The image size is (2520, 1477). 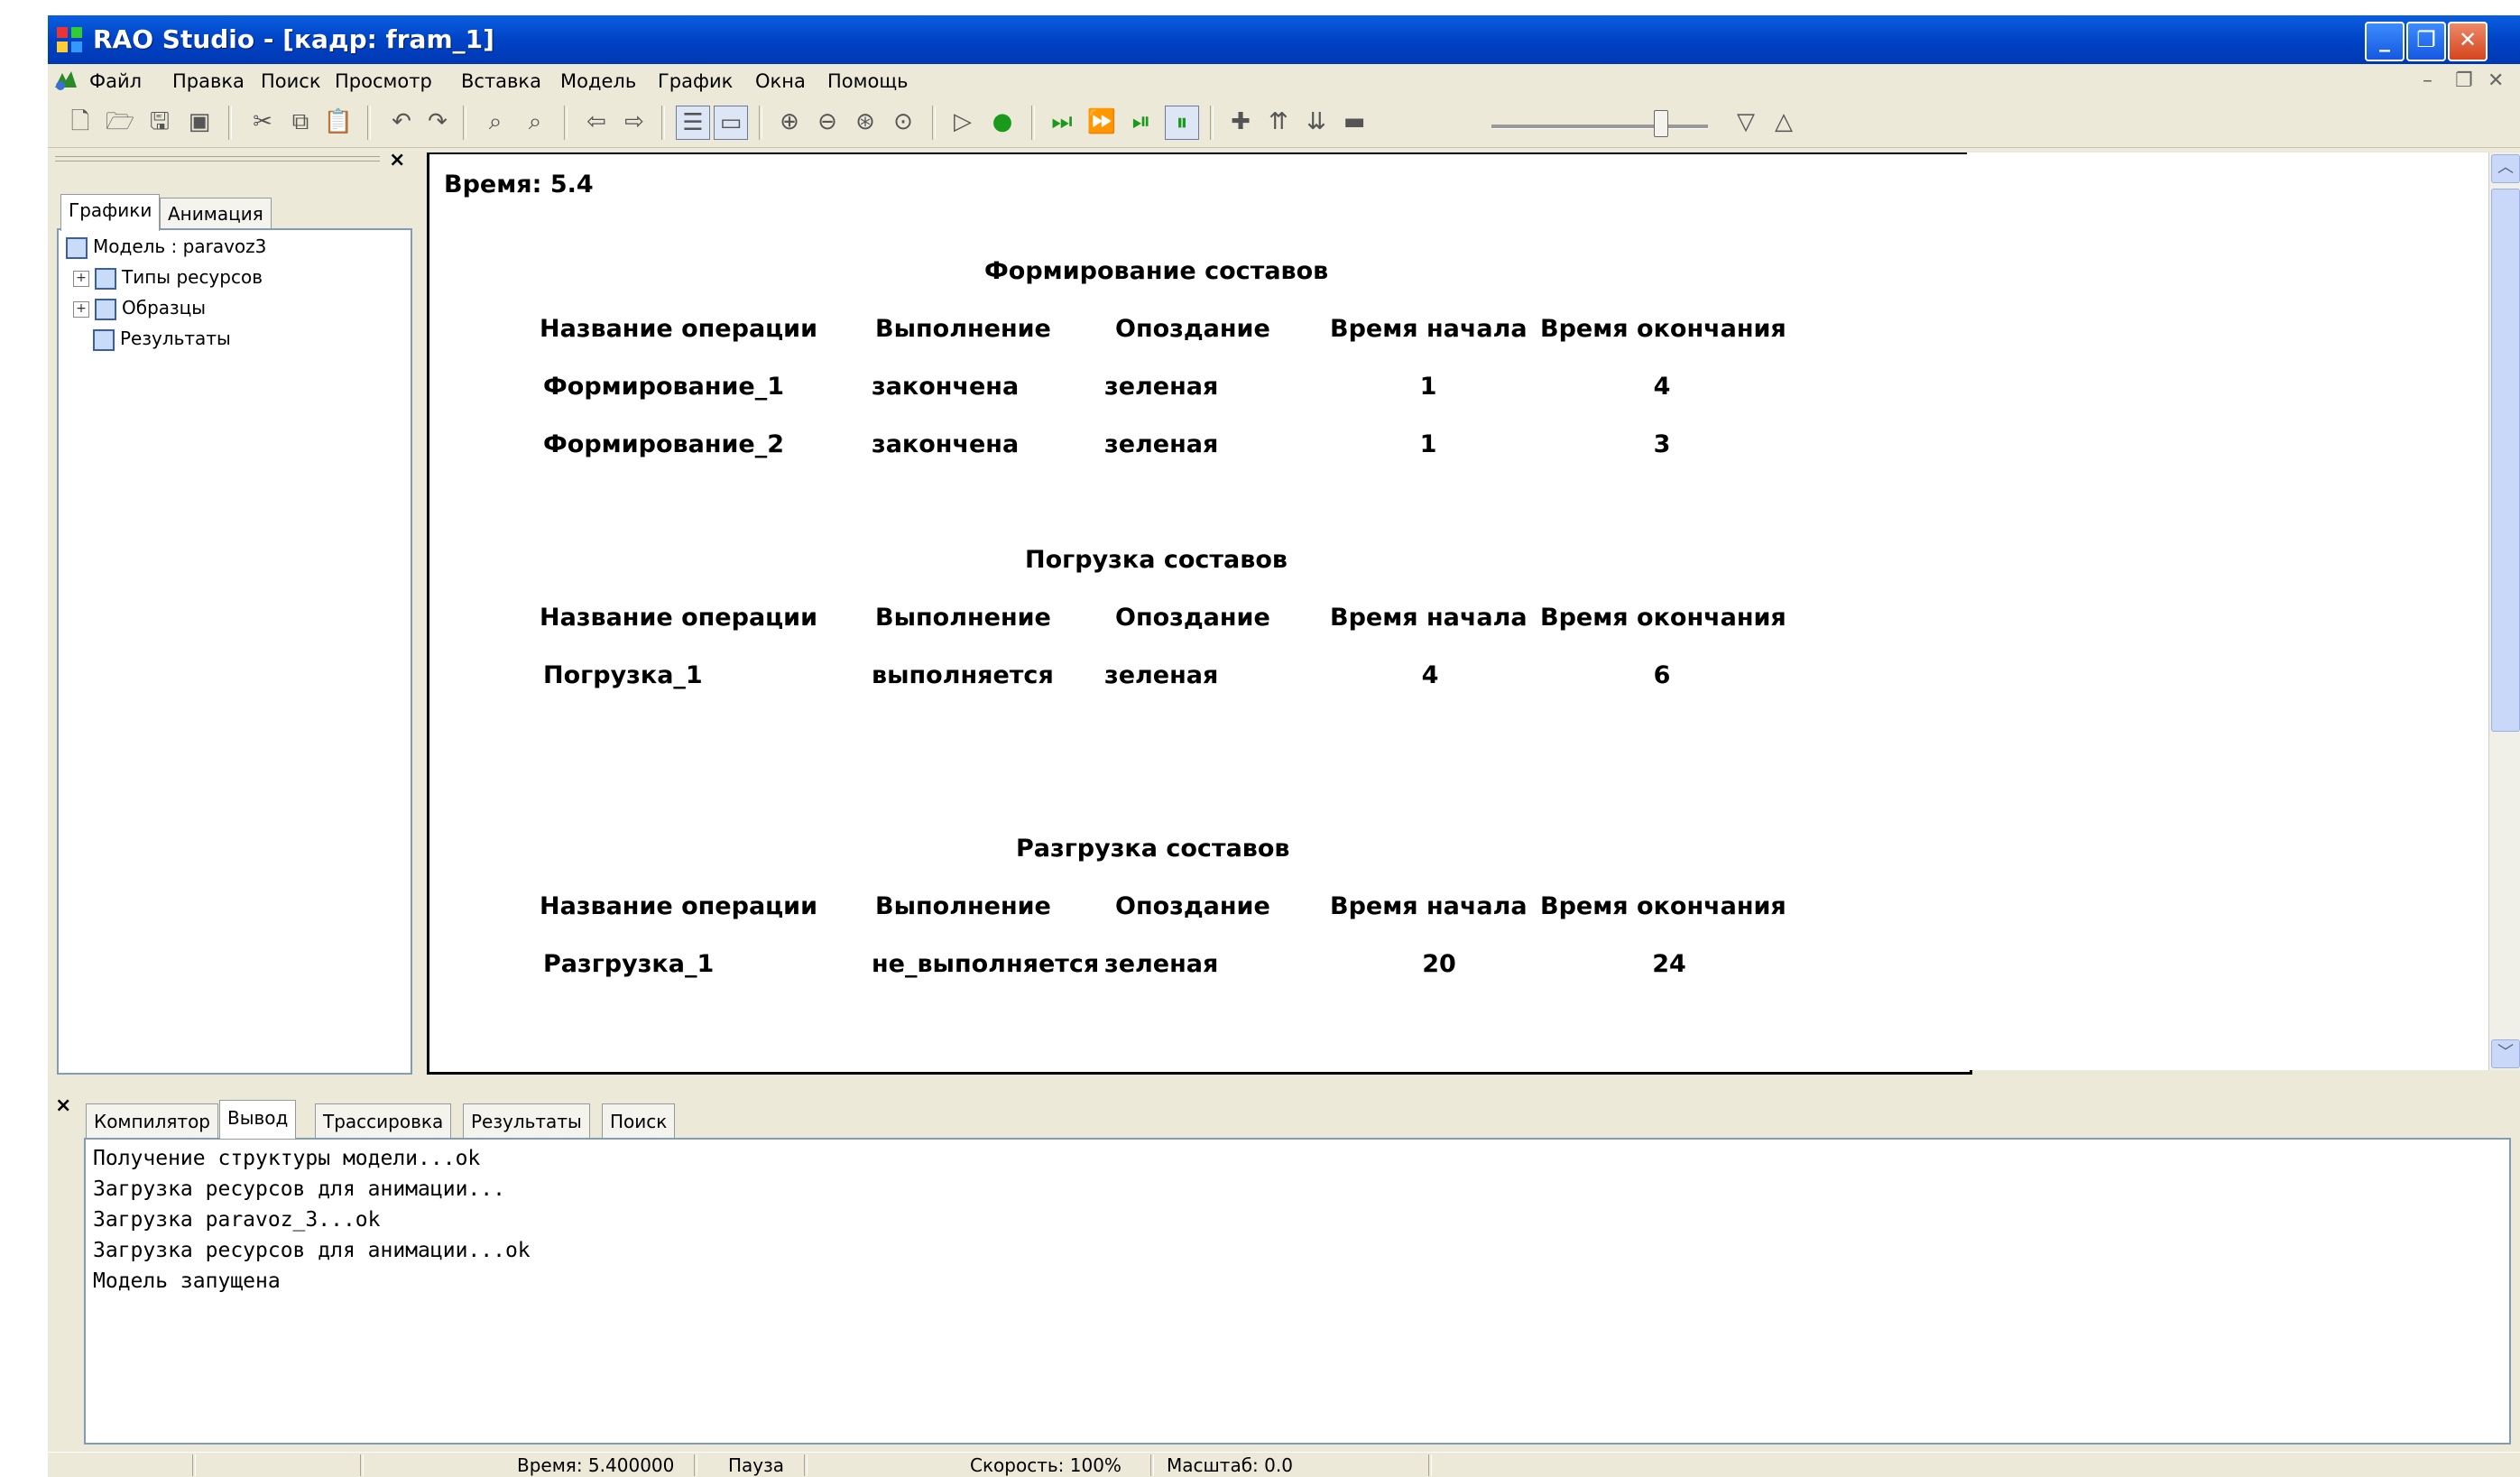 I want to click on tab-results: Результаты, so click(x=526, y=1122).